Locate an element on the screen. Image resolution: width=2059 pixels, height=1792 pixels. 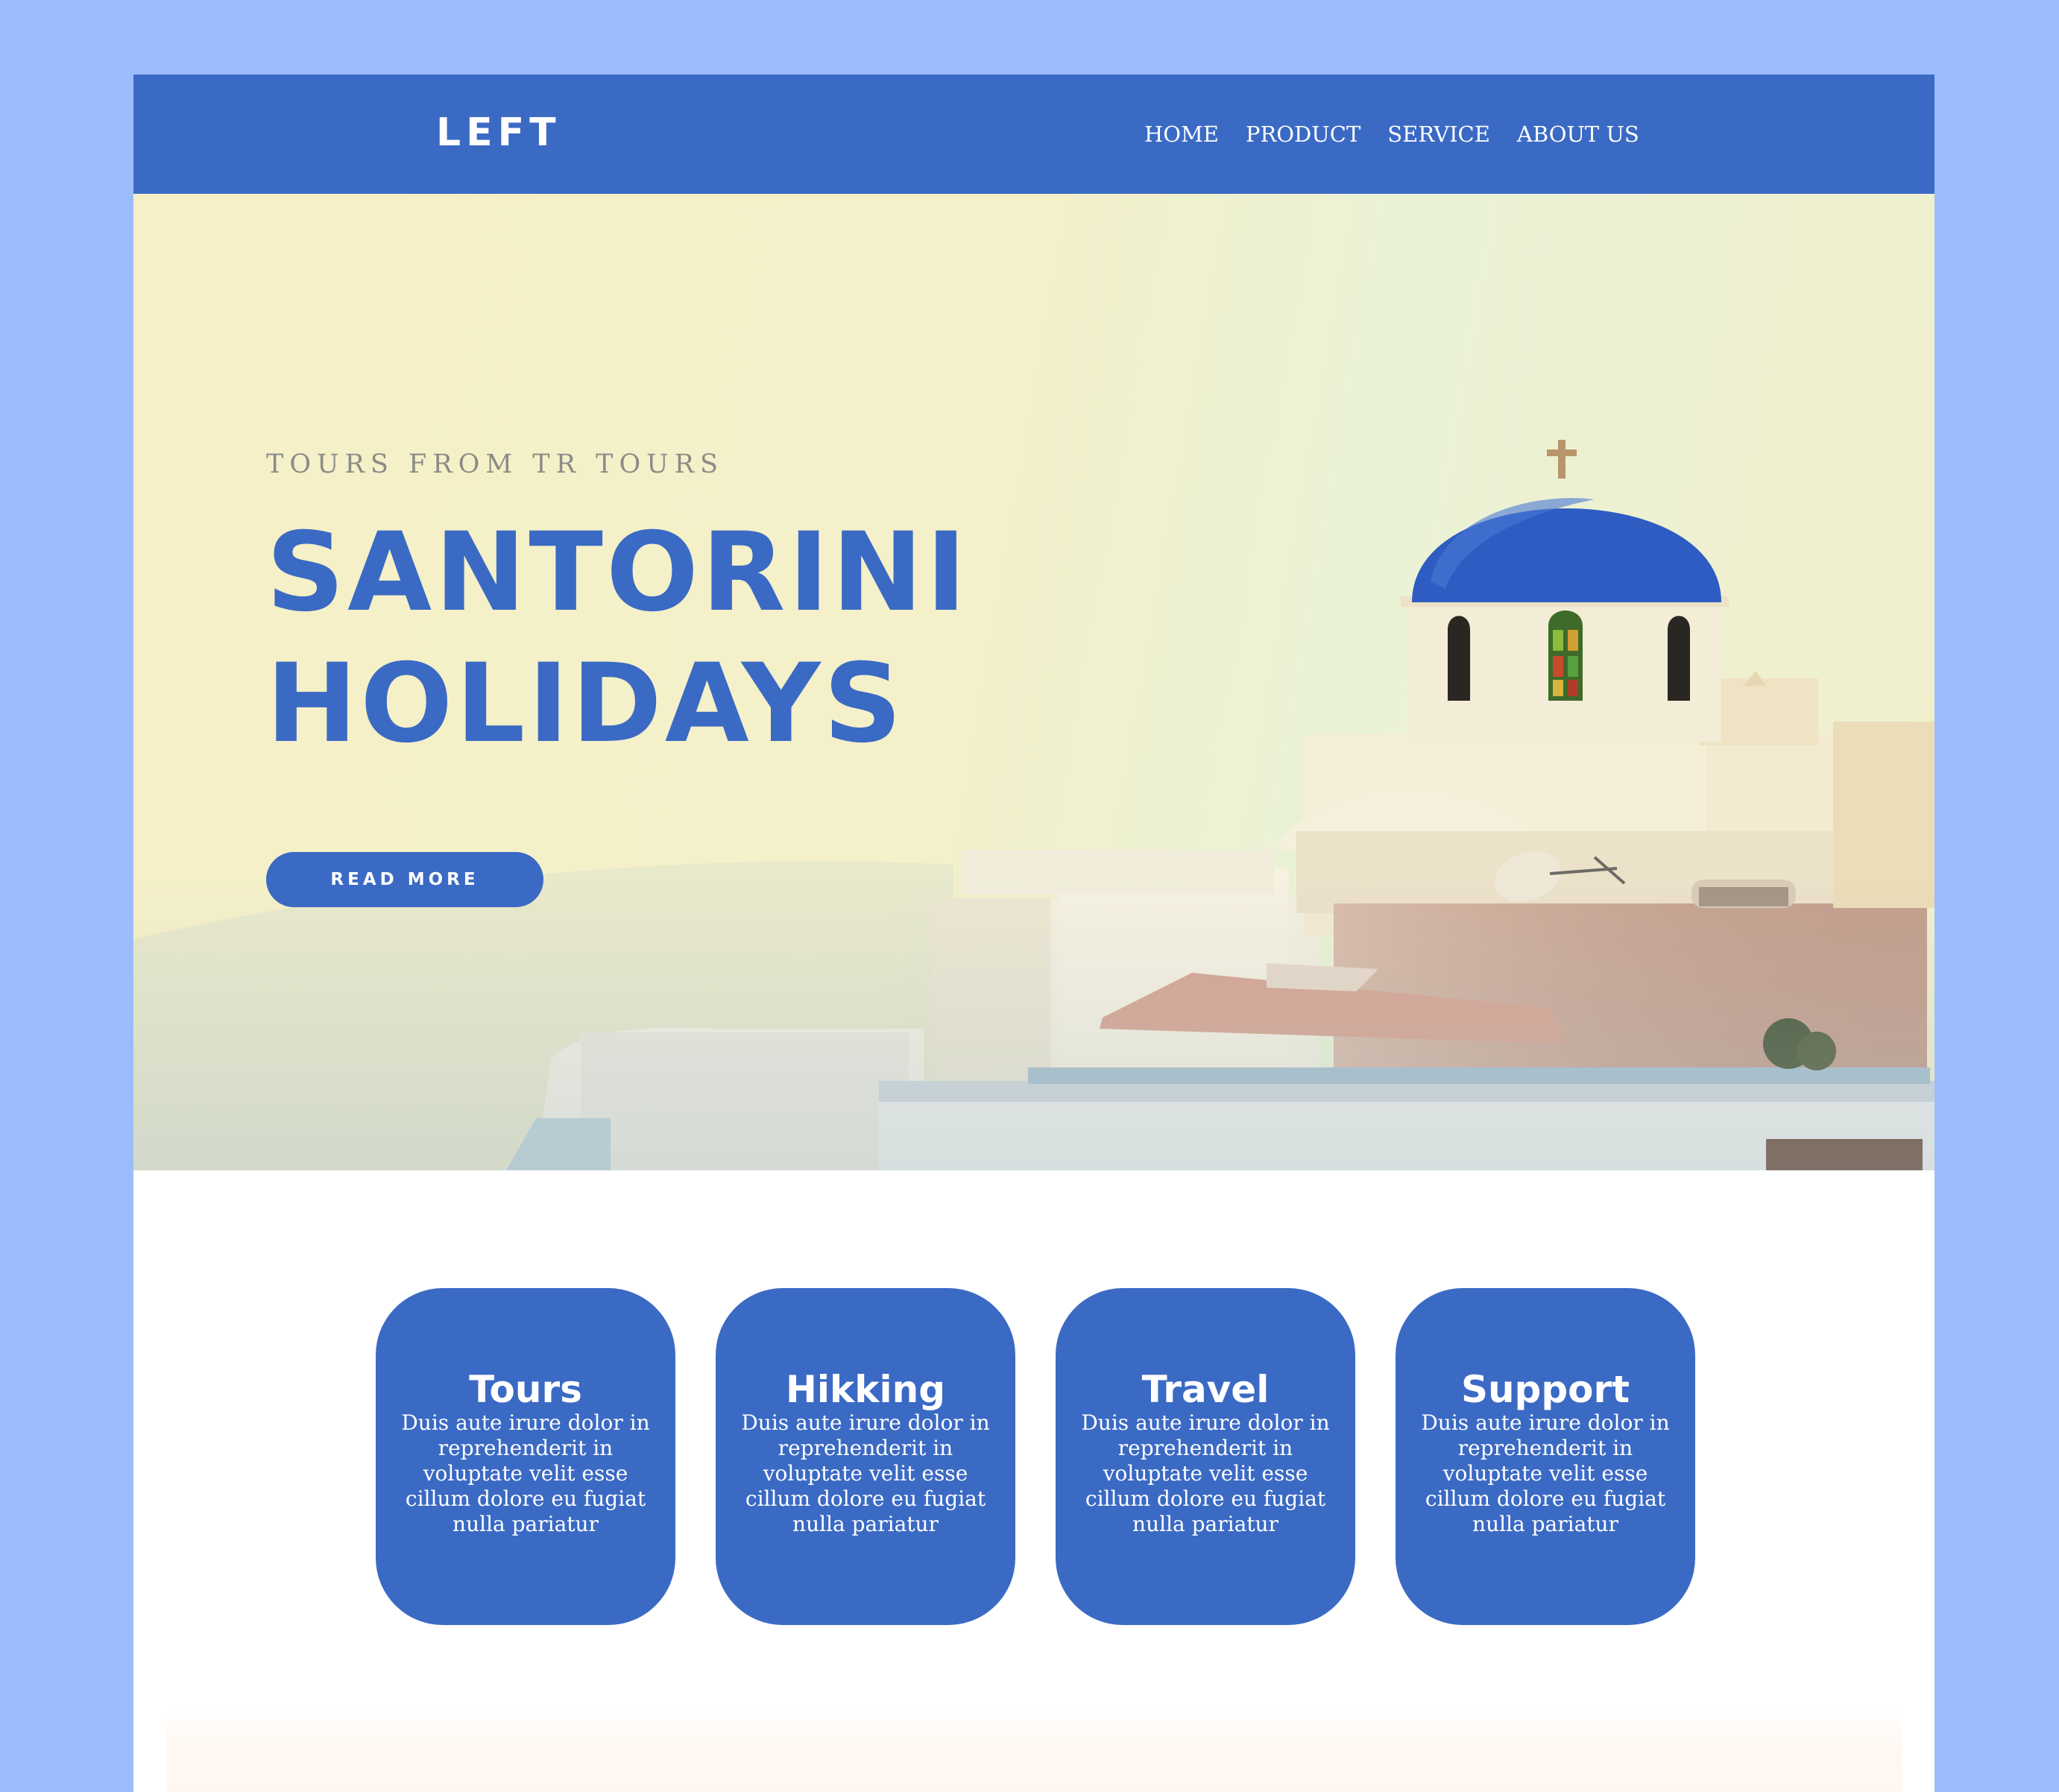
navbar: LEFT HOME PRODUCT SERVICE ABOUT US is located at coordinates (1034, 135).